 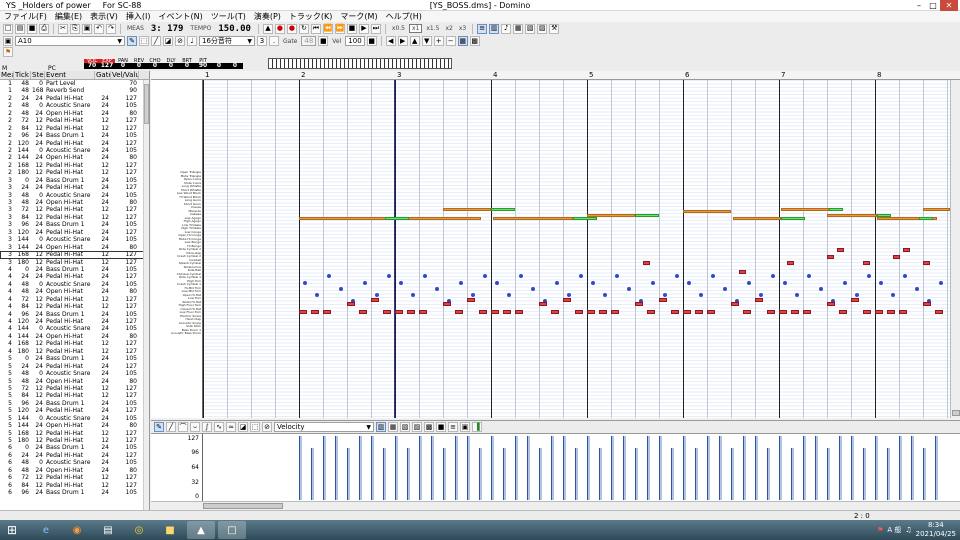 I want to click on media-icon: ◎, so click(x=139, y=530).